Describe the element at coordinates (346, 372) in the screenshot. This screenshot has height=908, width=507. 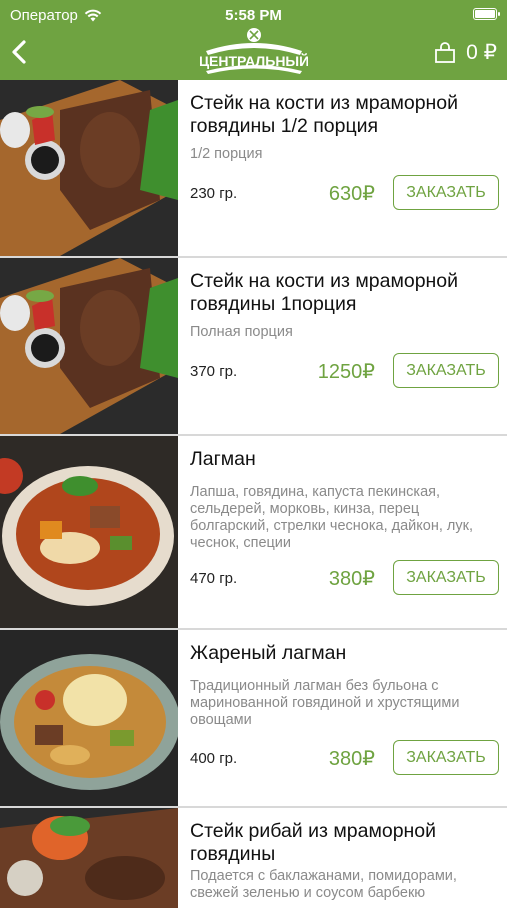
I see `item-price: 1250₽` at that location.